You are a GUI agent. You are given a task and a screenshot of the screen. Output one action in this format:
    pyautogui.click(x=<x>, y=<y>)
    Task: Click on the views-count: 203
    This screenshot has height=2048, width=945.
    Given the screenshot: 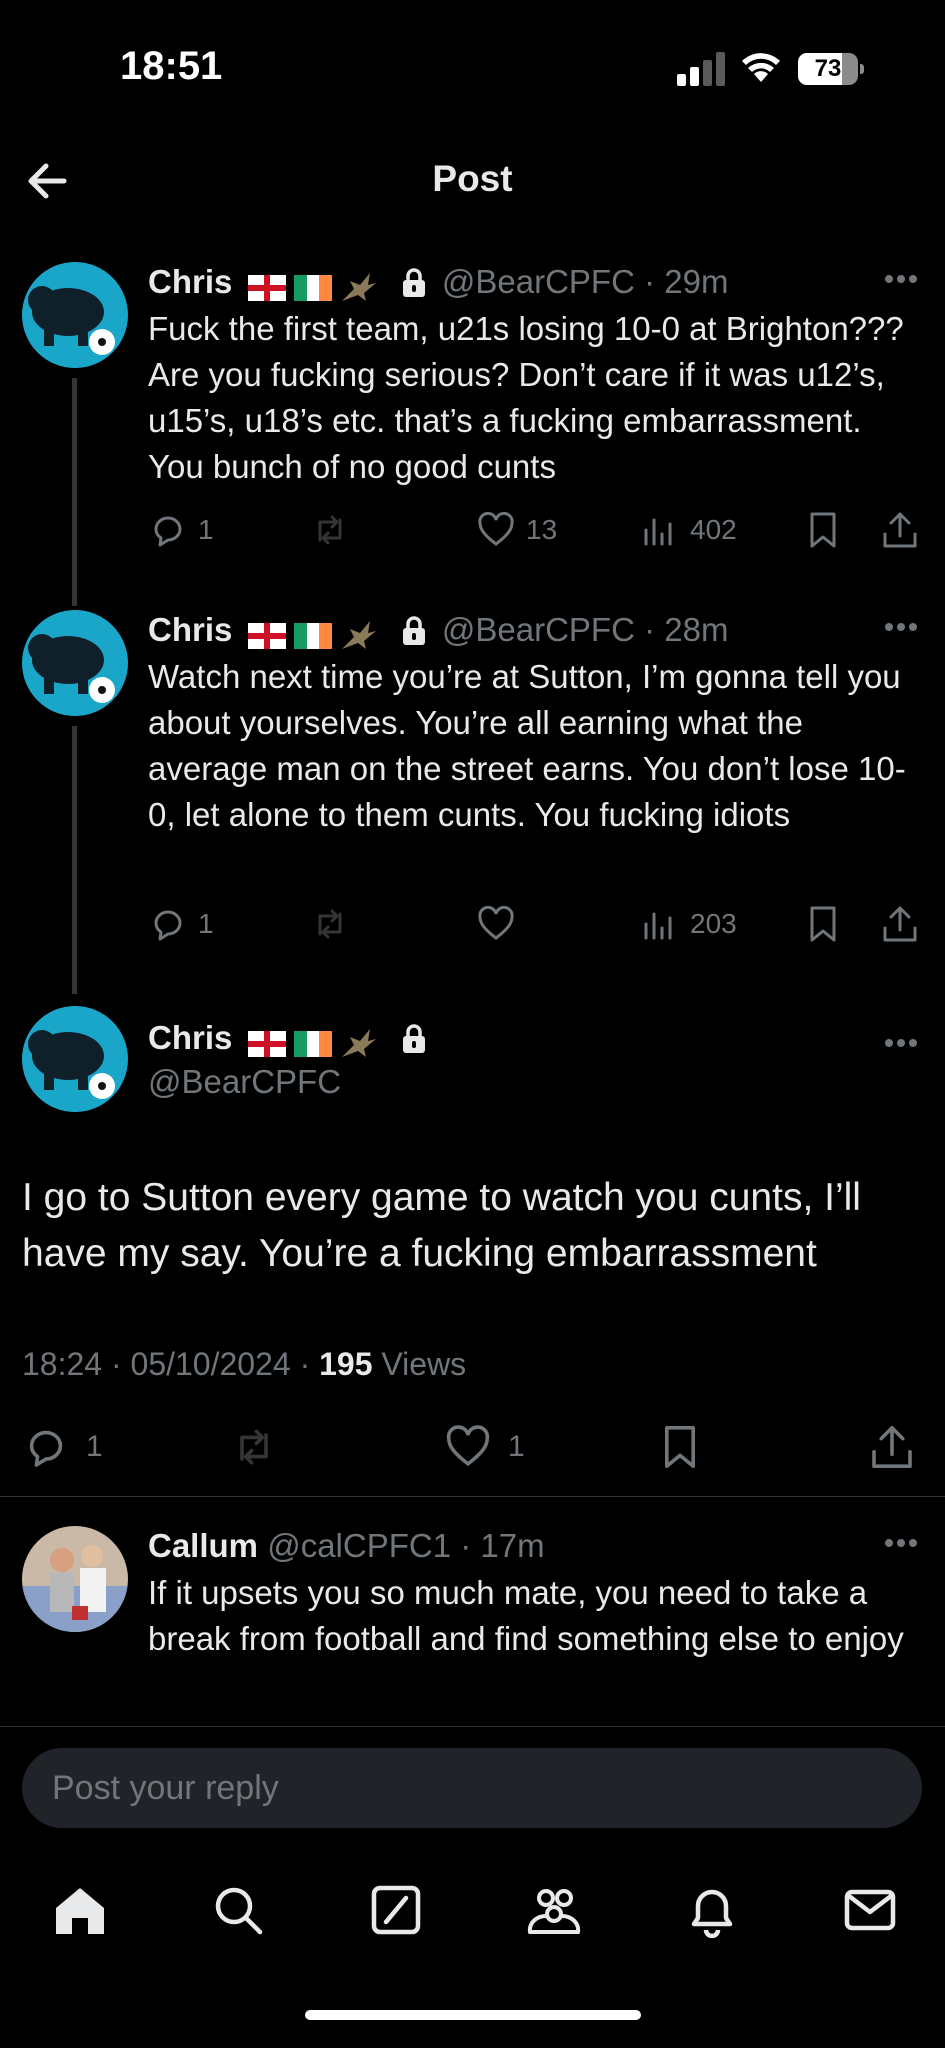 What is the action you would take?
    pyautogui.click(x=713, y=923)
    